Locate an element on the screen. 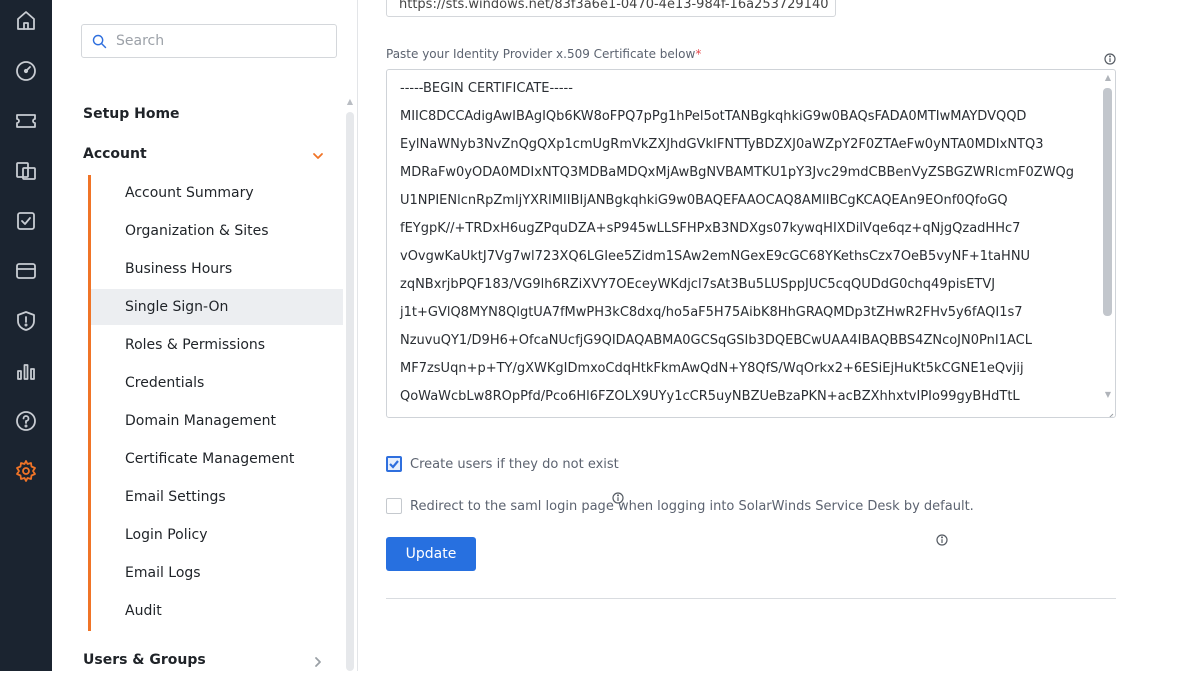 Image resolution: width=1201 pixels, height=673 pixels. sidebar-item-roles-permissions: Roles & Permissions is located at coordinates (217, 345).